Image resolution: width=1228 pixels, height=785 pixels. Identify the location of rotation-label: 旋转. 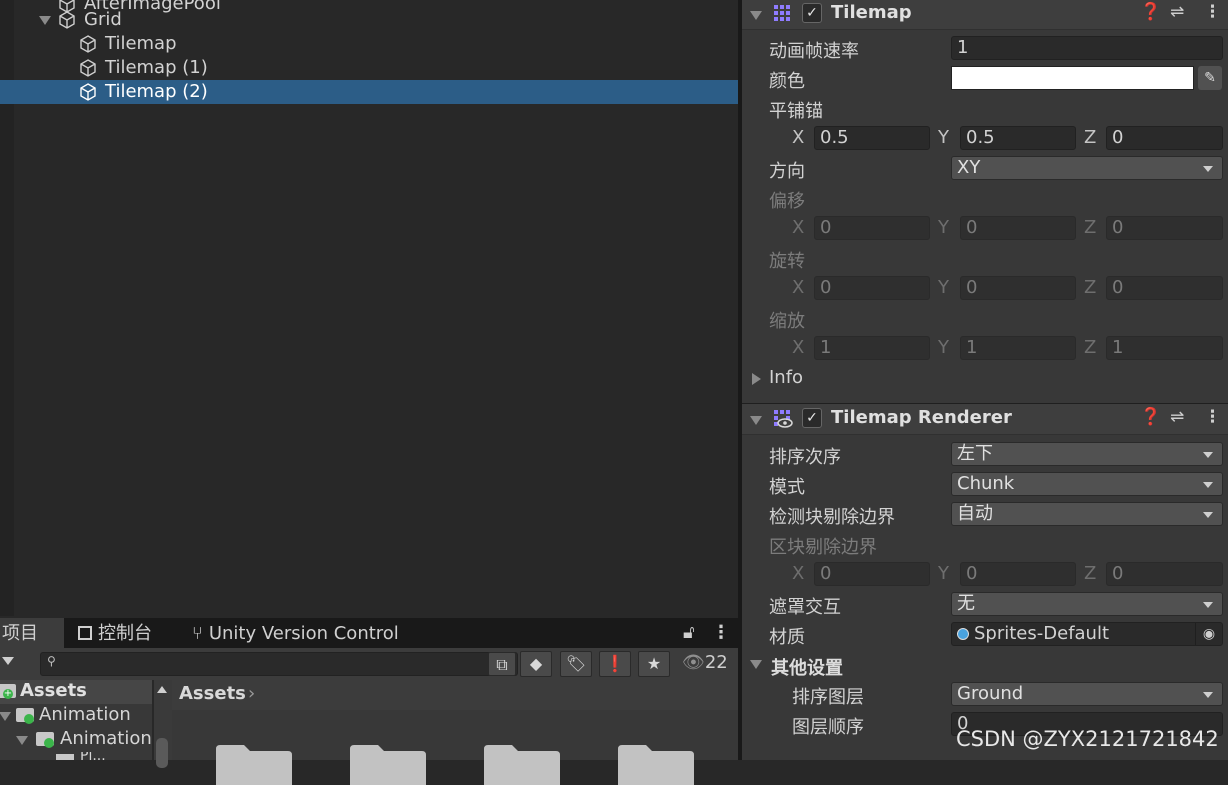
(787, 261).